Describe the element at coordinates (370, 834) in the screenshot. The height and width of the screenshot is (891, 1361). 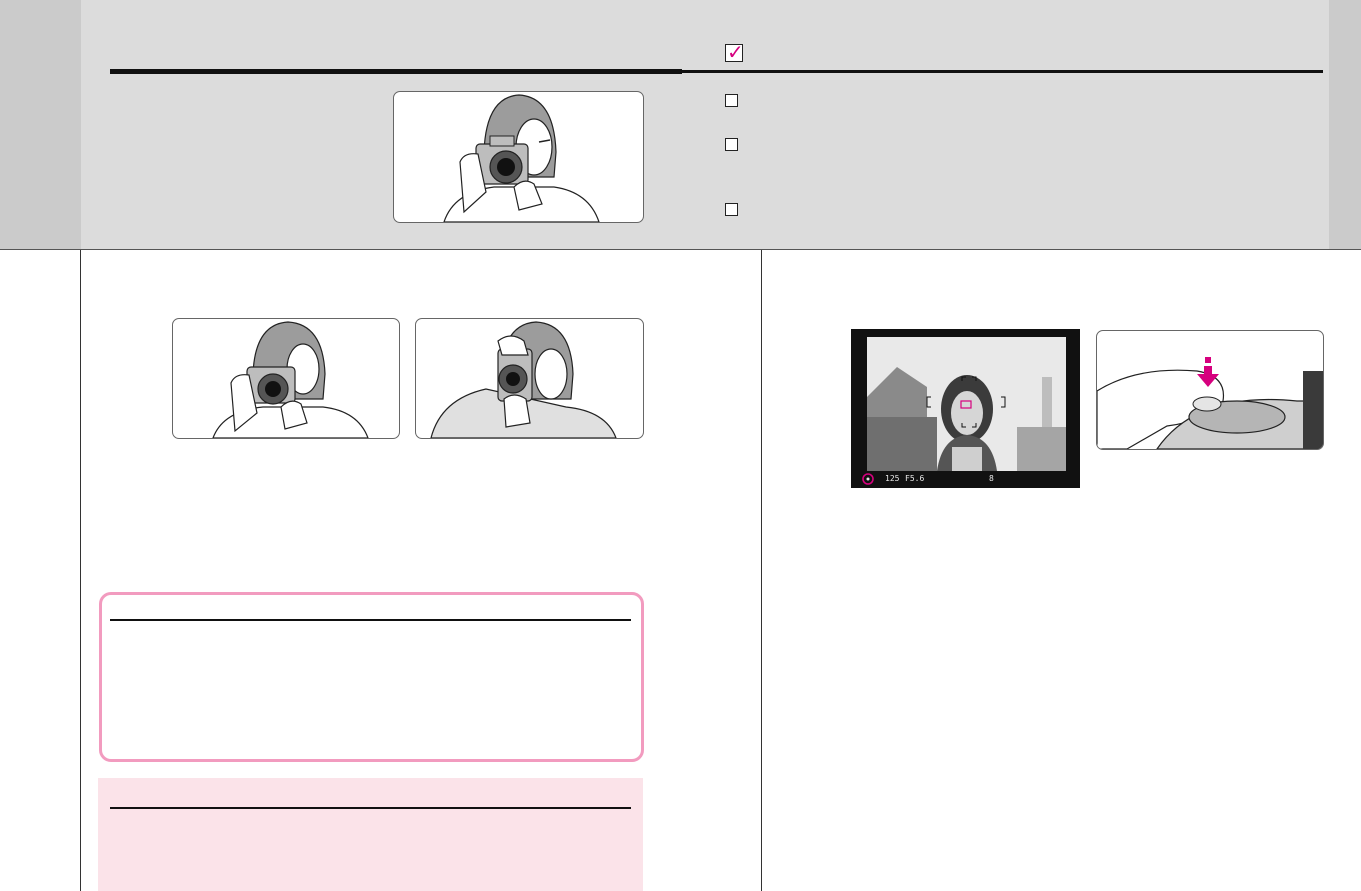
I see `caution-box` at that location.